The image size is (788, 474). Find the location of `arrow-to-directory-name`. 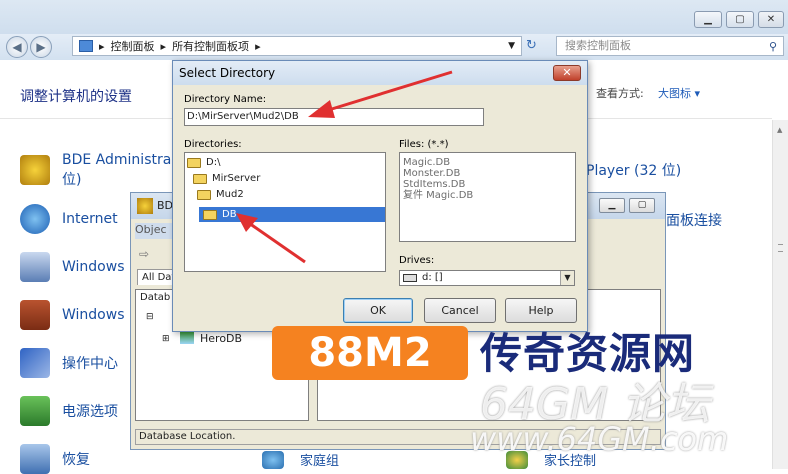

arrow-to-directory-name is located at coordinates (380, 94).